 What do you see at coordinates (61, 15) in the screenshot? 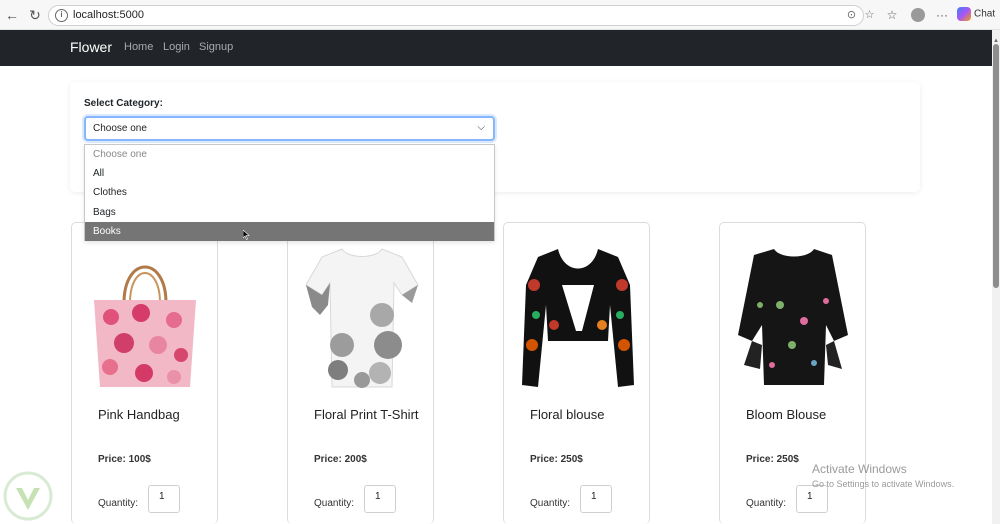
I see `site-info-icon: i` at bounding box center [61, 15].